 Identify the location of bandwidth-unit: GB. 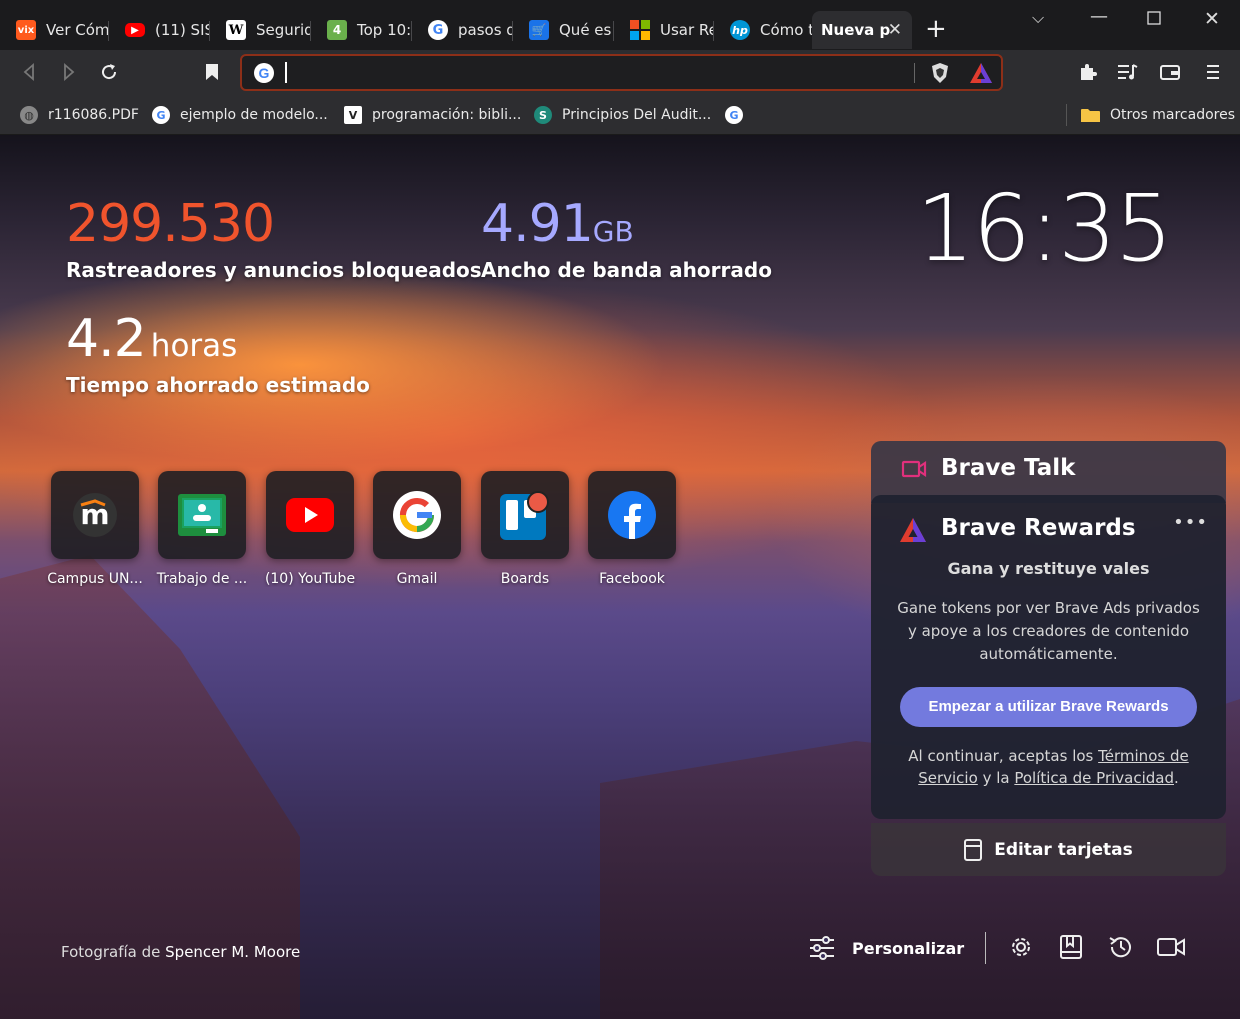
(613, 231).